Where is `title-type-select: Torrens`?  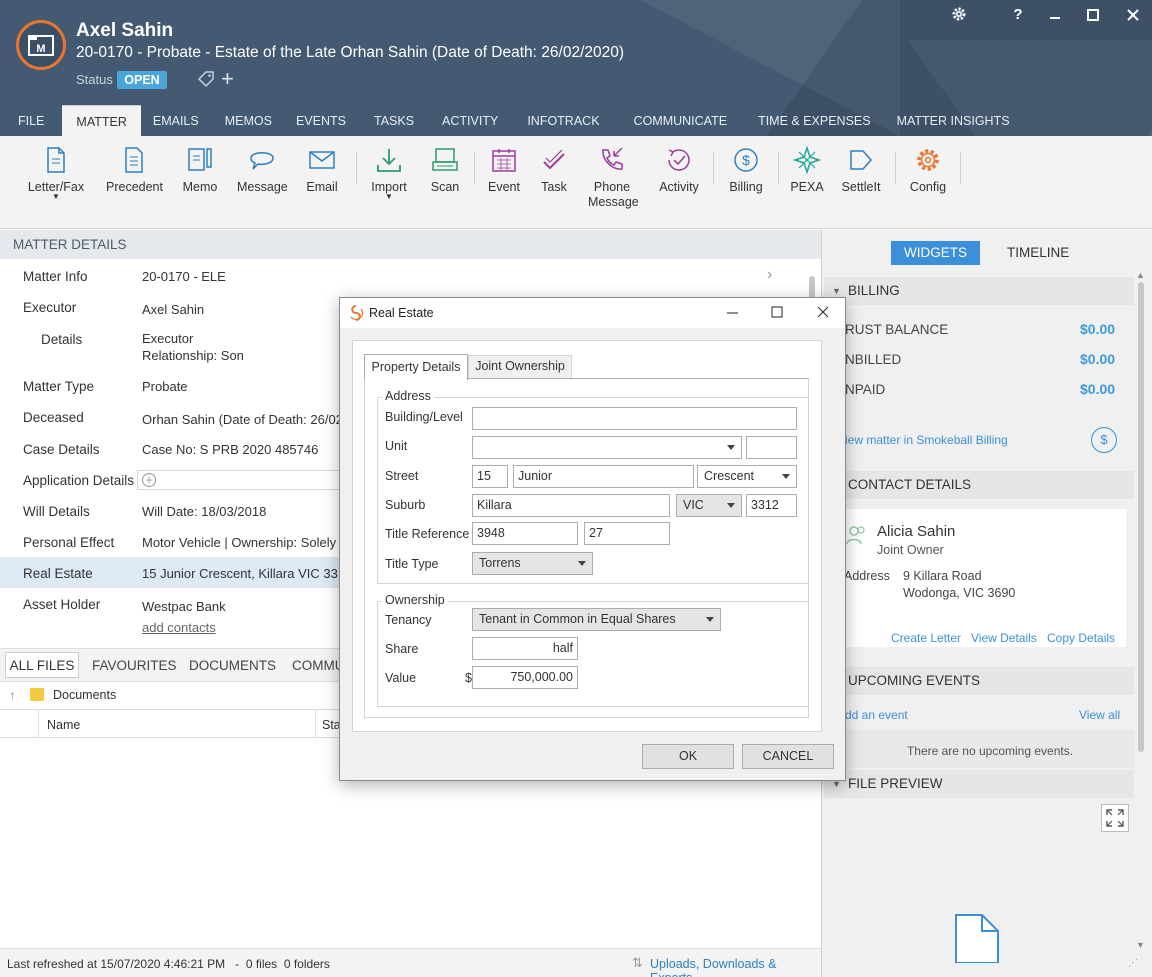
title-type-select: Torrens is located at coordinates (532, 563).